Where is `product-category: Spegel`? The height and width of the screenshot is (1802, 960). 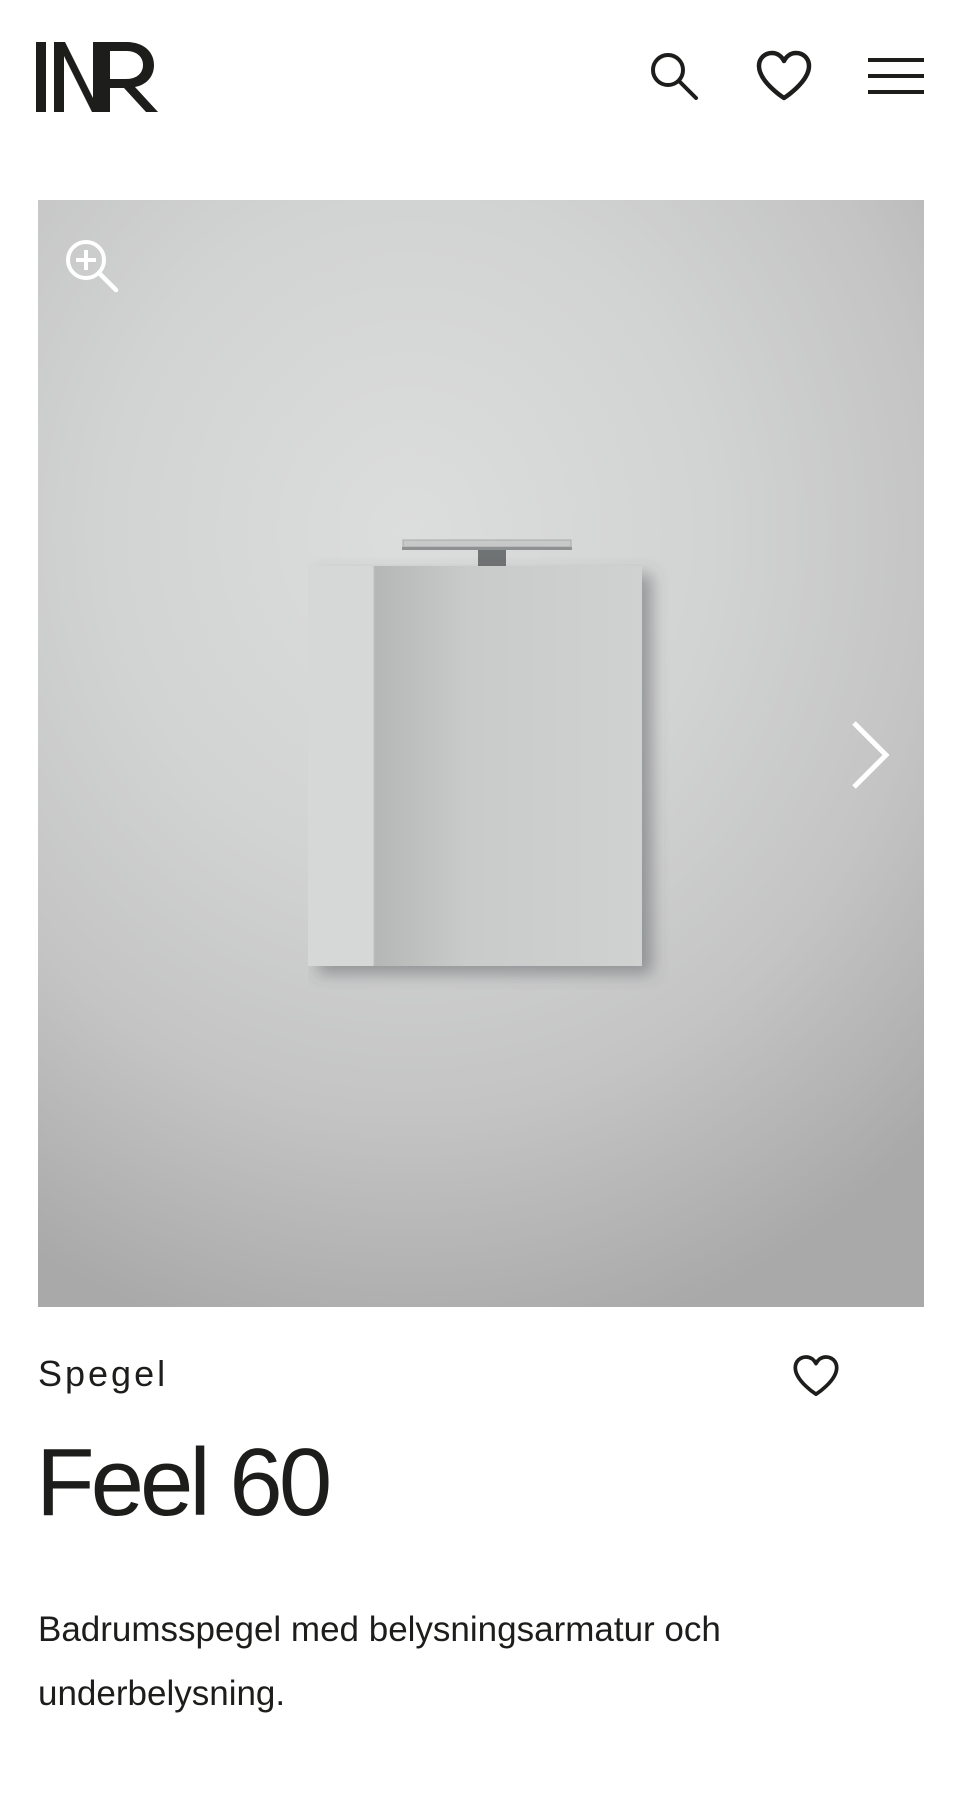
product-category: Spegel is located at coordinates (103, 1373).